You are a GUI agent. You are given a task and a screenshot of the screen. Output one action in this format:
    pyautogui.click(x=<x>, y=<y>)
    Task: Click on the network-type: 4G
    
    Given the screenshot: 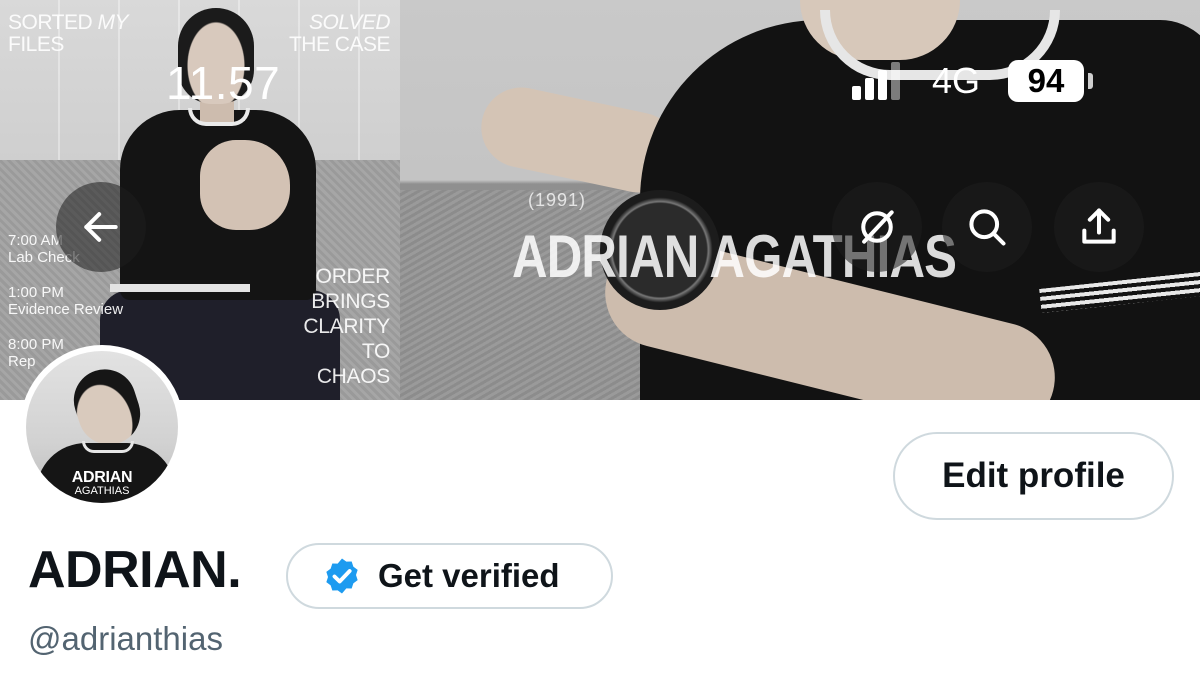 What is the action you would take?
    pyautogui.click(x=956, y=80)
    